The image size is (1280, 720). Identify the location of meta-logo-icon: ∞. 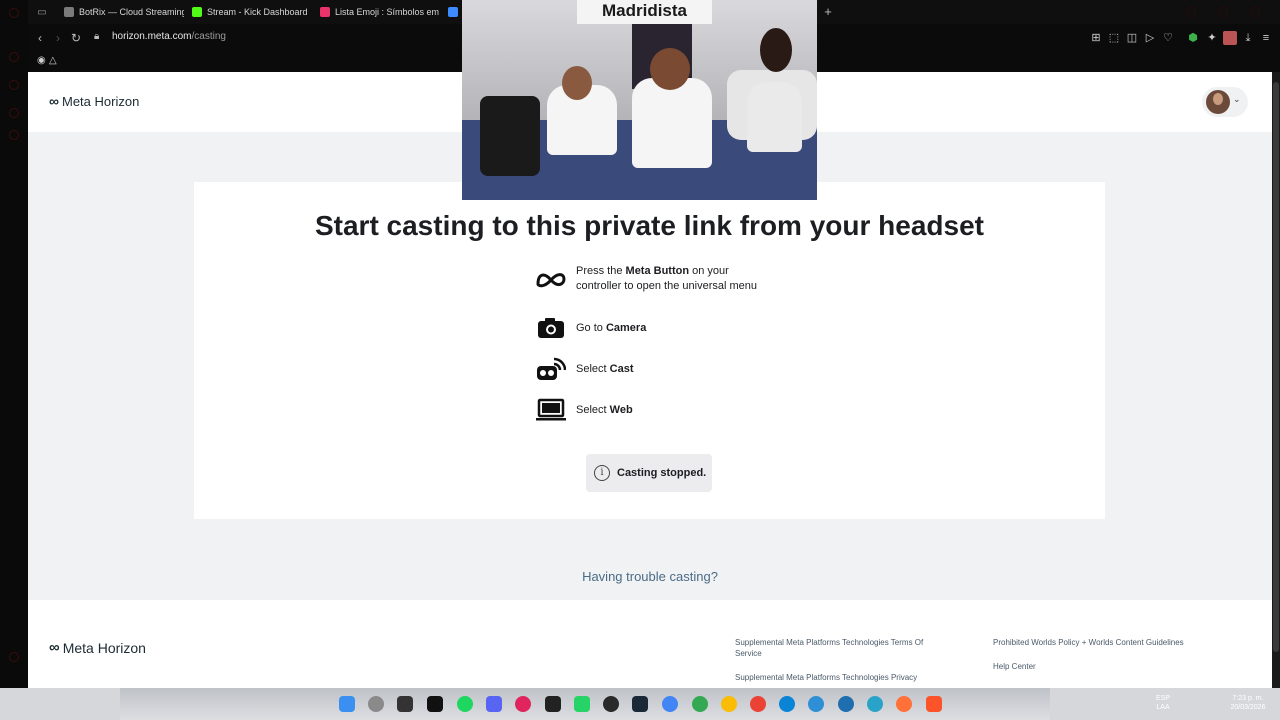
(54, 647).